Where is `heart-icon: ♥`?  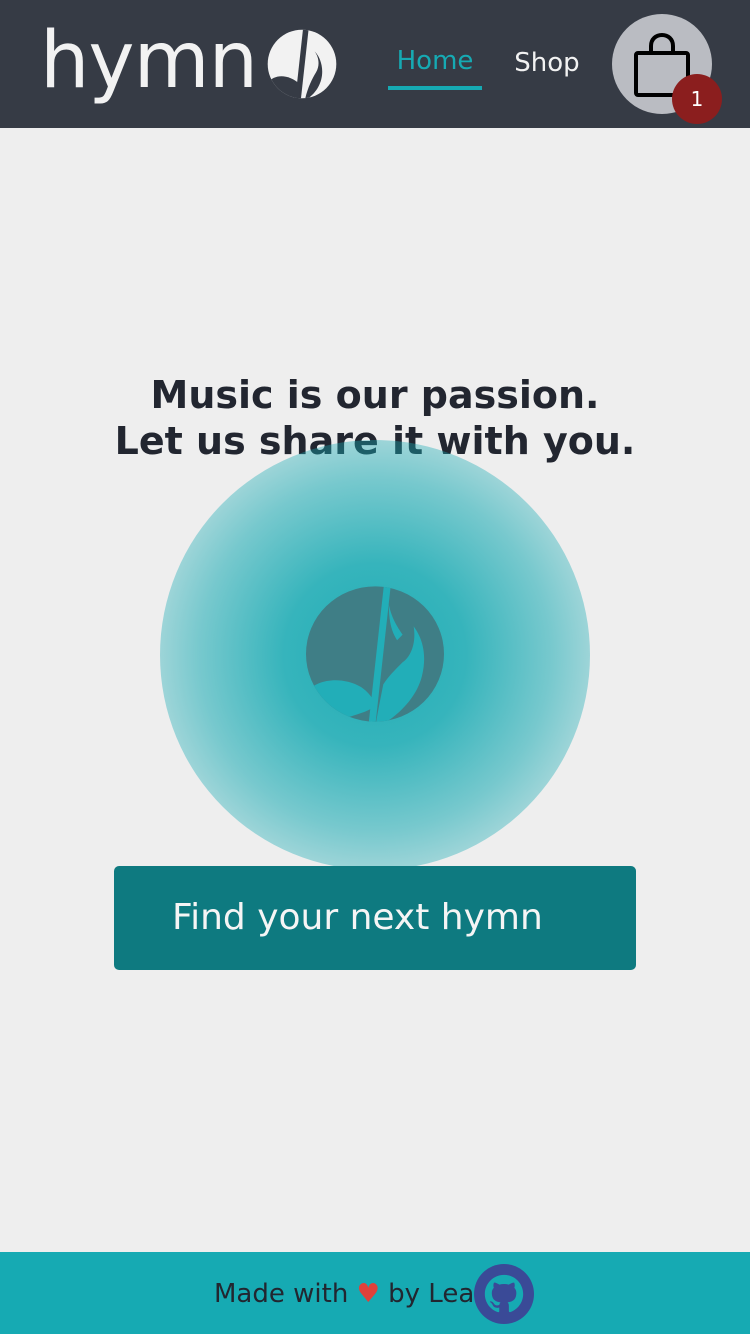
heart-icon: ♥ is located at coordinates (368, 1294).